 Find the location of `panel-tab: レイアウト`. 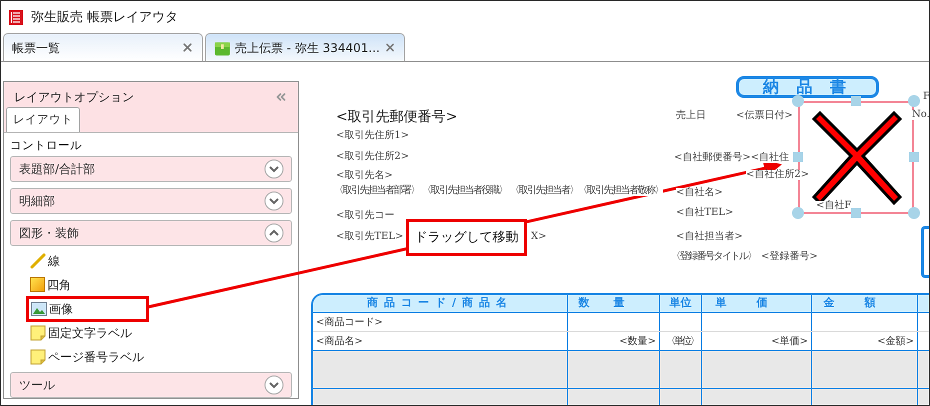

panel-tab: レイアウト is located at coordinates (43, 119).